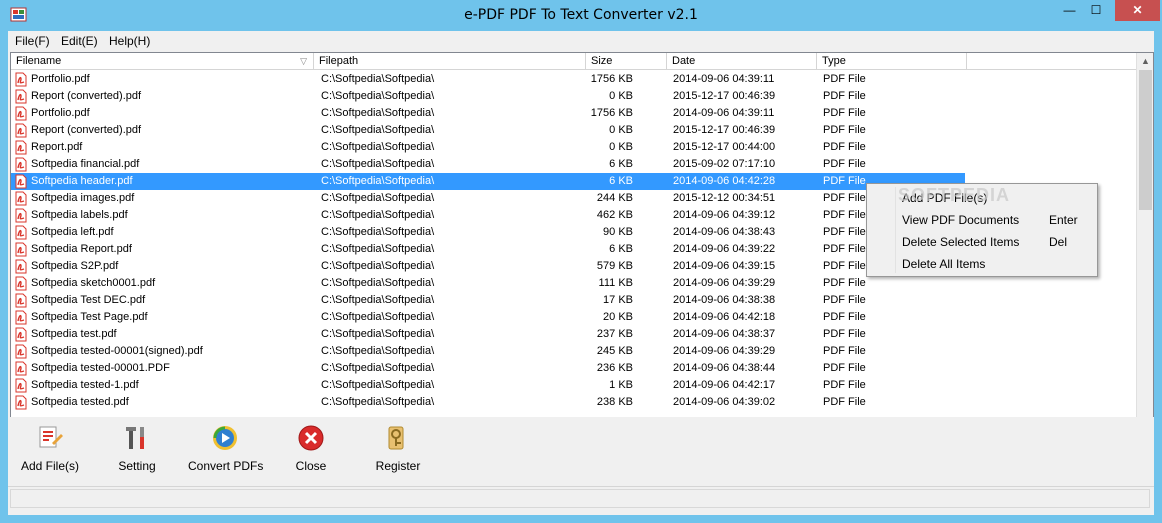  Describe the element at coordinates (614, 402) in the screenshot. I see `cell-size: 238 KB` at that location.